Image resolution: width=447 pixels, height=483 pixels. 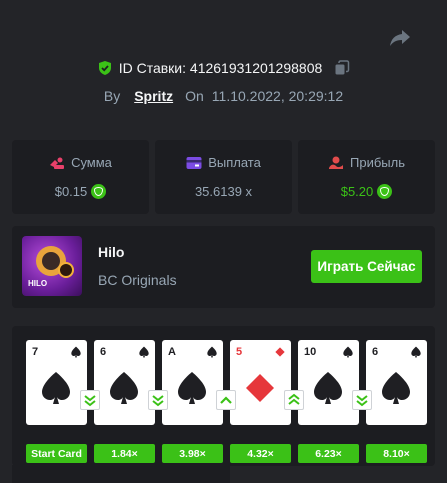 I want to click on bet-datetime: 11.10.2022, 20:29:12, so click(x=277, y=96).